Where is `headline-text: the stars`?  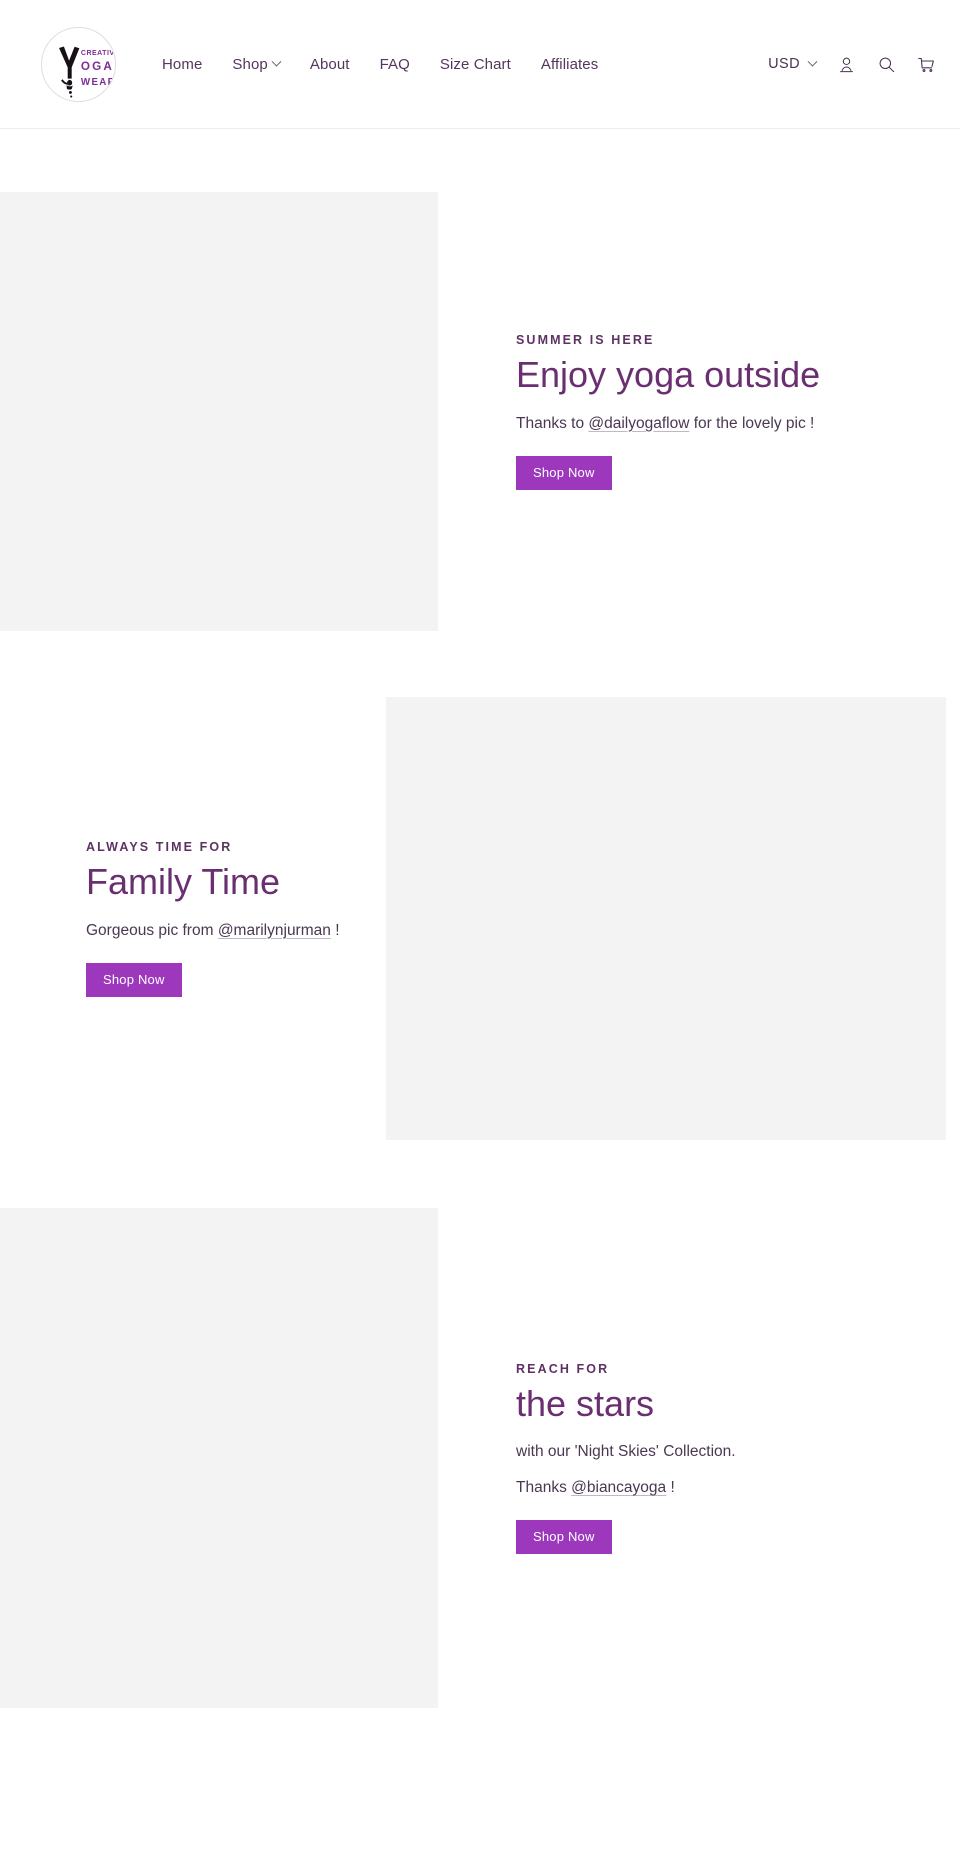
headline-text: the stars is located at coordinates (585, 1403).